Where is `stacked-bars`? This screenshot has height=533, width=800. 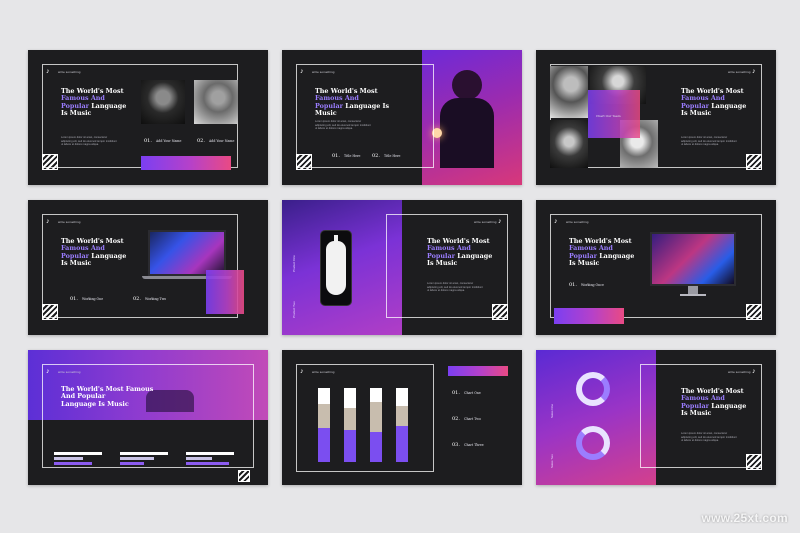 stacked-bars is located at coordinates (366, 425).